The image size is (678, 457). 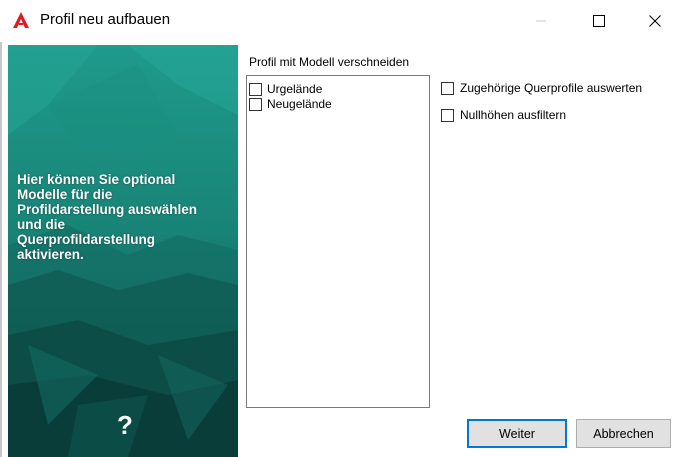 What do you see at coordinates (86, 239) in the screenshot?
I see `sidepanel-line: Querprofildarstellung` at bounding box center [86, 239].